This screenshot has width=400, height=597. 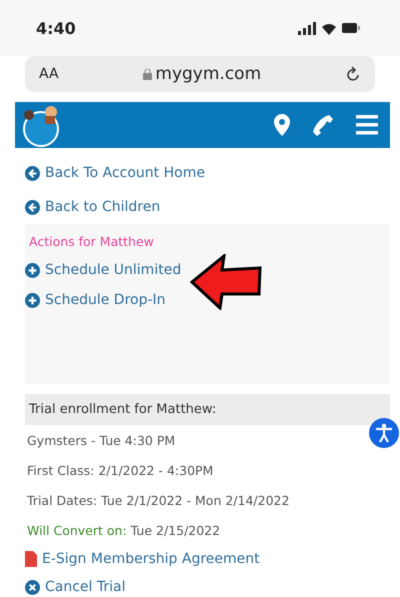 What do you see at coordinates (32, 587) in the screenshot?
I see `close-icon` at bounding box center [32, 587].